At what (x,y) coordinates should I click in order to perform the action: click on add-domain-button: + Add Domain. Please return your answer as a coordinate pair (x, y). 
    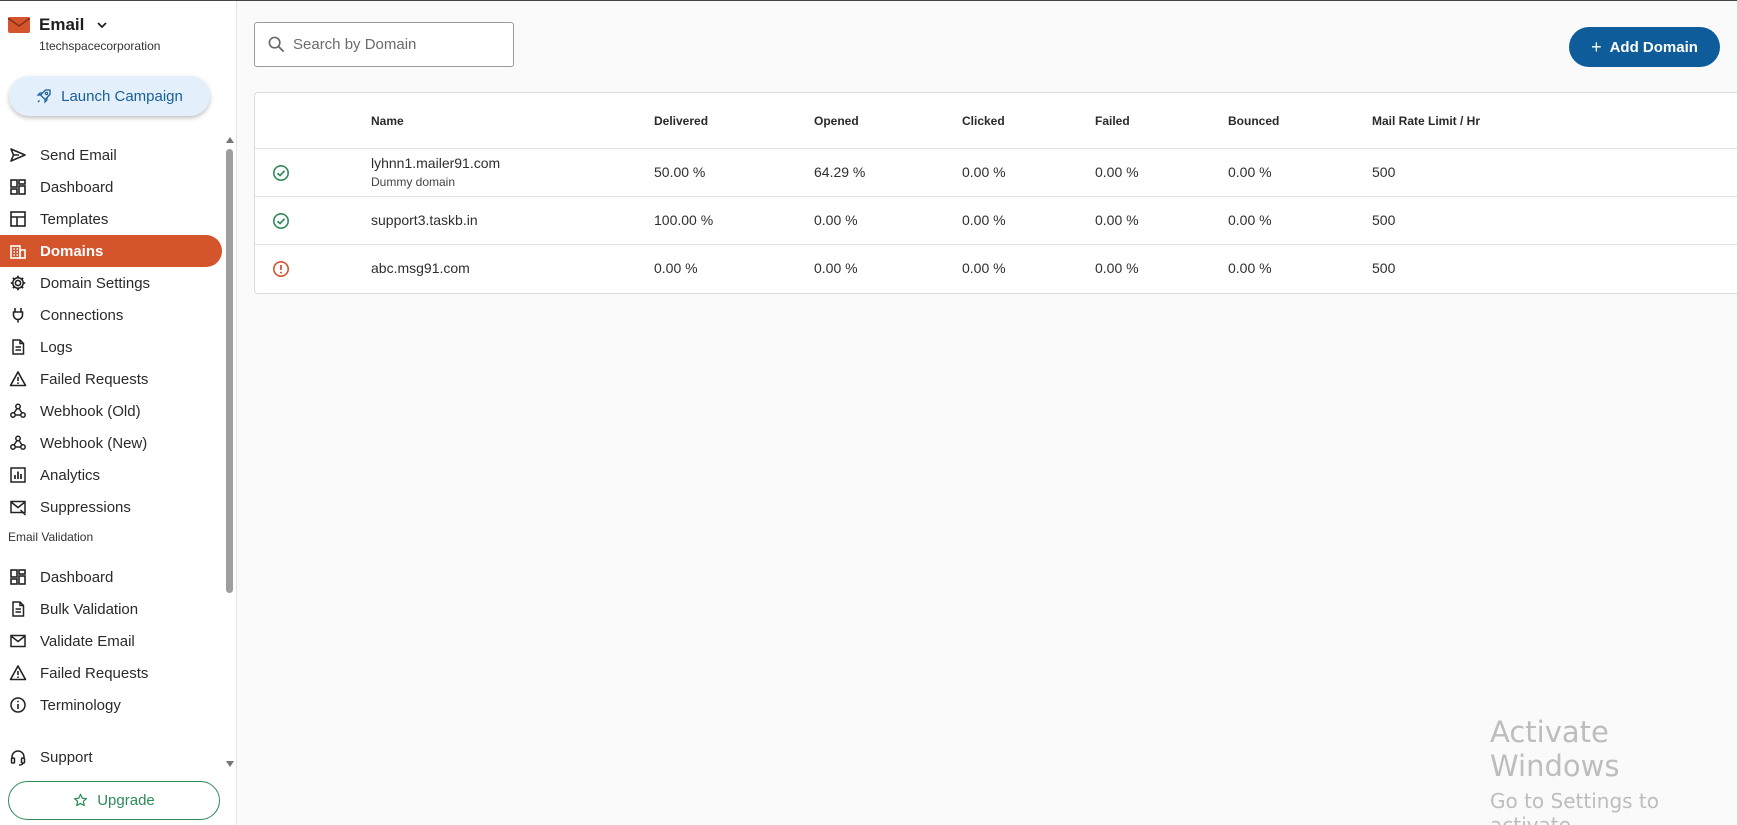
    Looking at the image, I should click on (1644, 47).